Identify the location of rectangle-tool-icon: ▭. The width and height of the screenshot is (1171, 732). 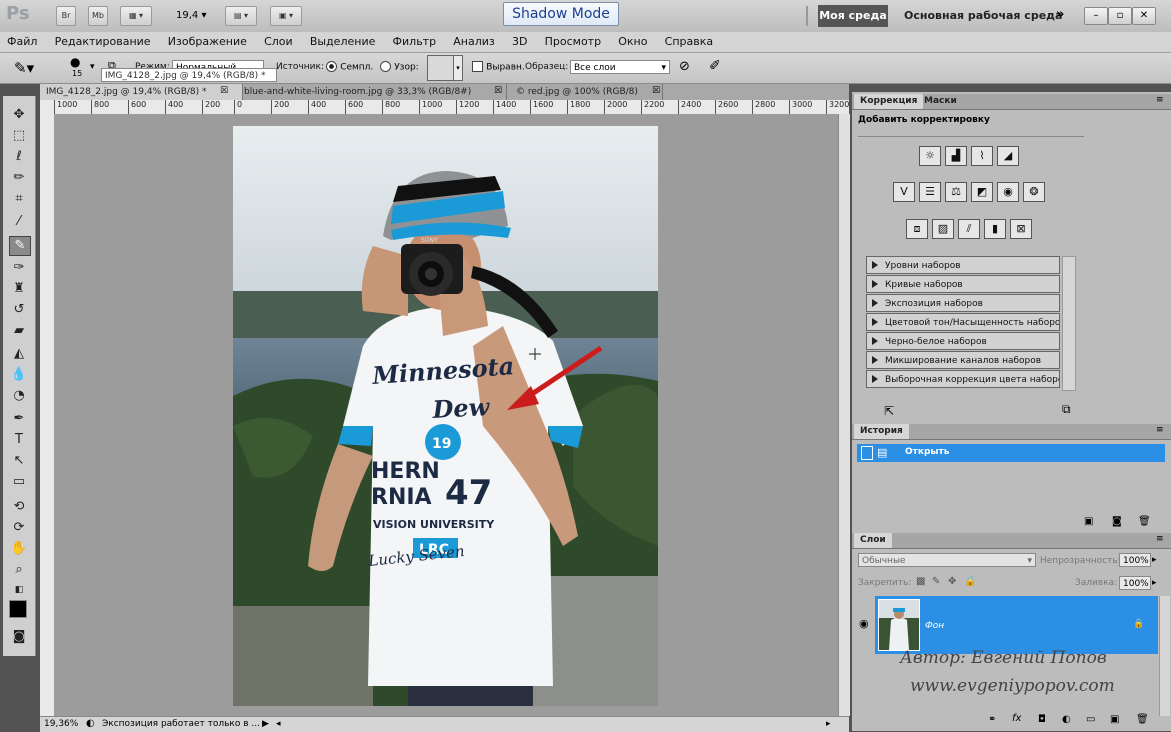
(19, 482).